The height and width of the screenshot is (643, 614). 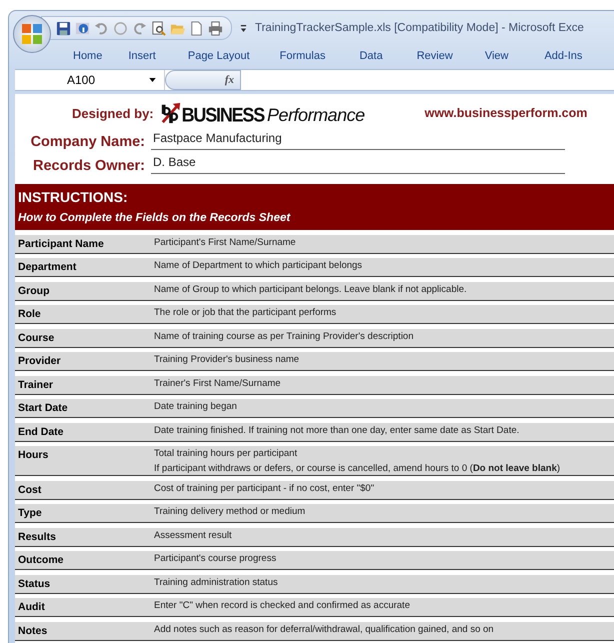 What do you see at coordinates (33, 290) in the screenshot?
I see `field-name: Group` at bounding box center [33, 290].